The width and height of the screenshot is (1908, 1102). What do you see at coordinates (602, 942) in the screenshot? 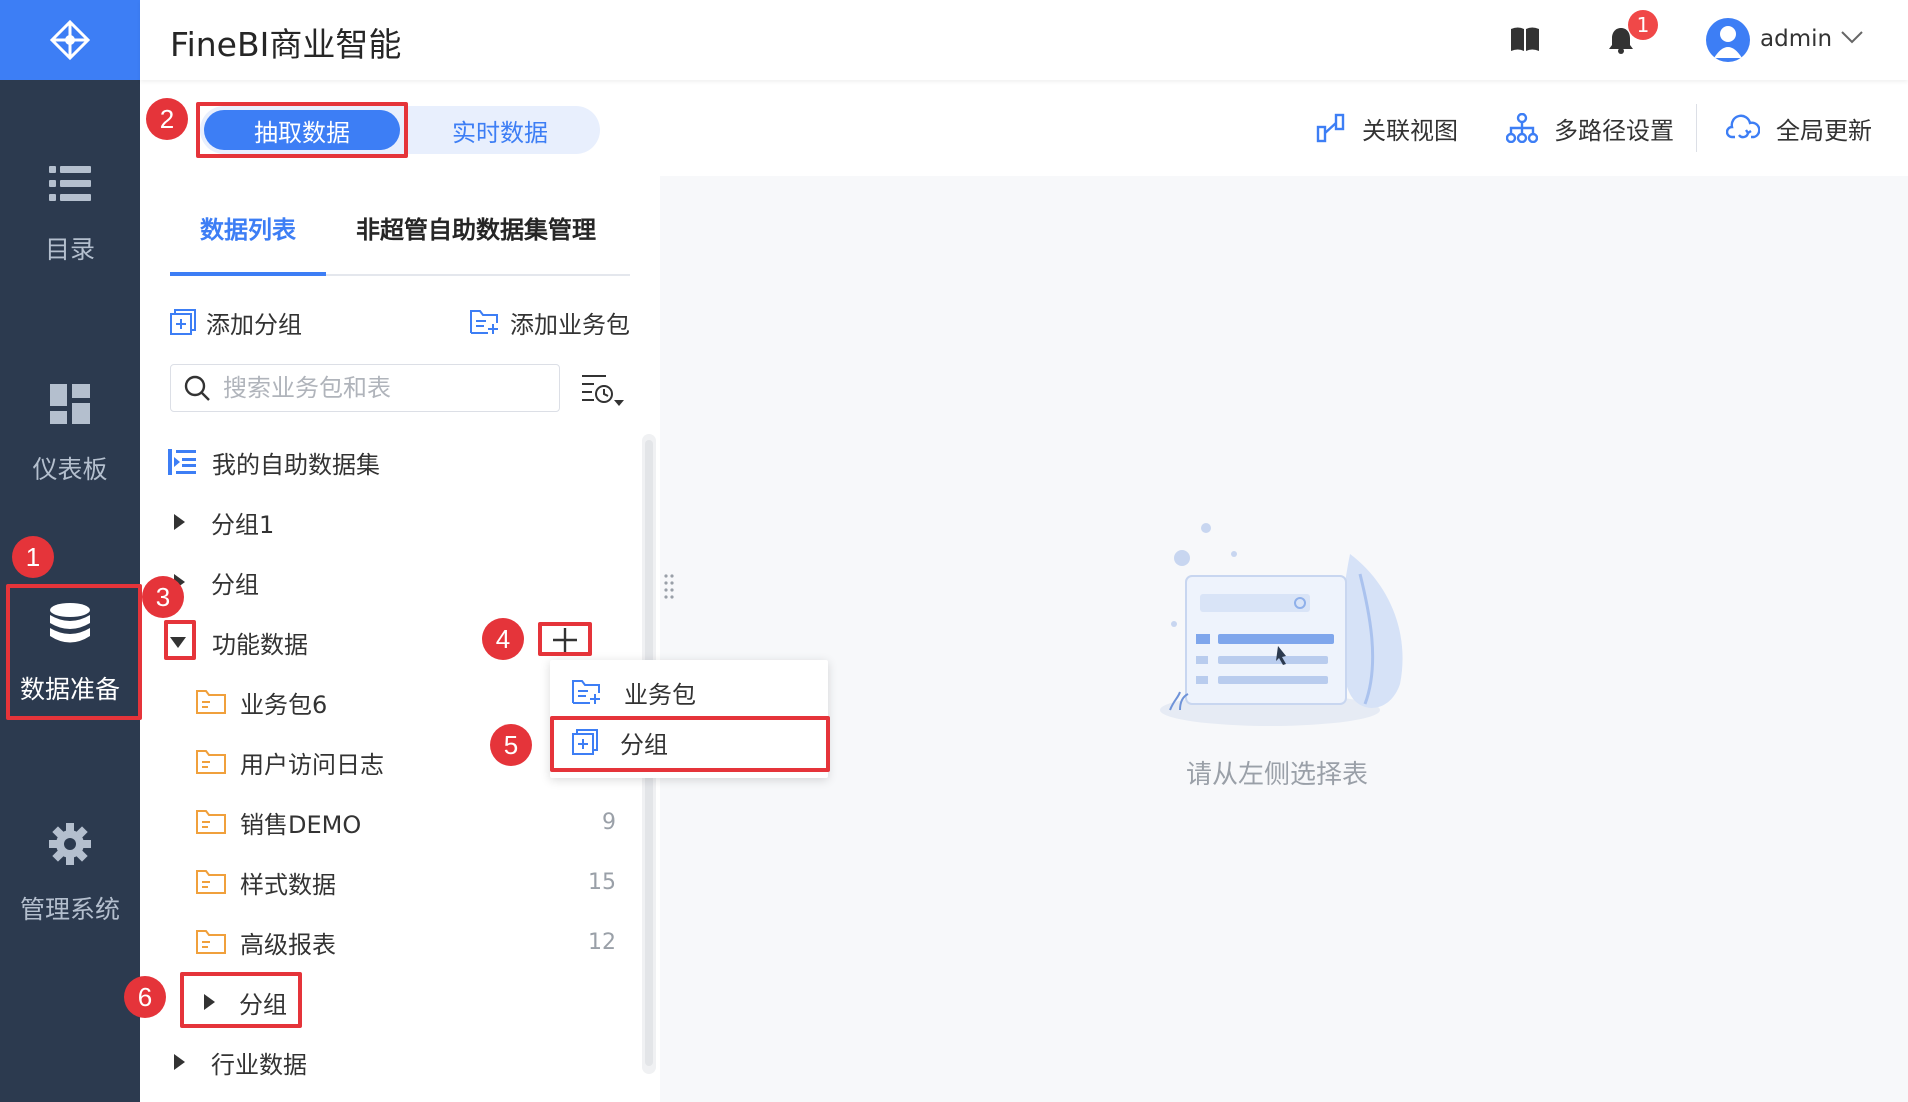
I see `item-count: 12` at bounding box center [602, 942].